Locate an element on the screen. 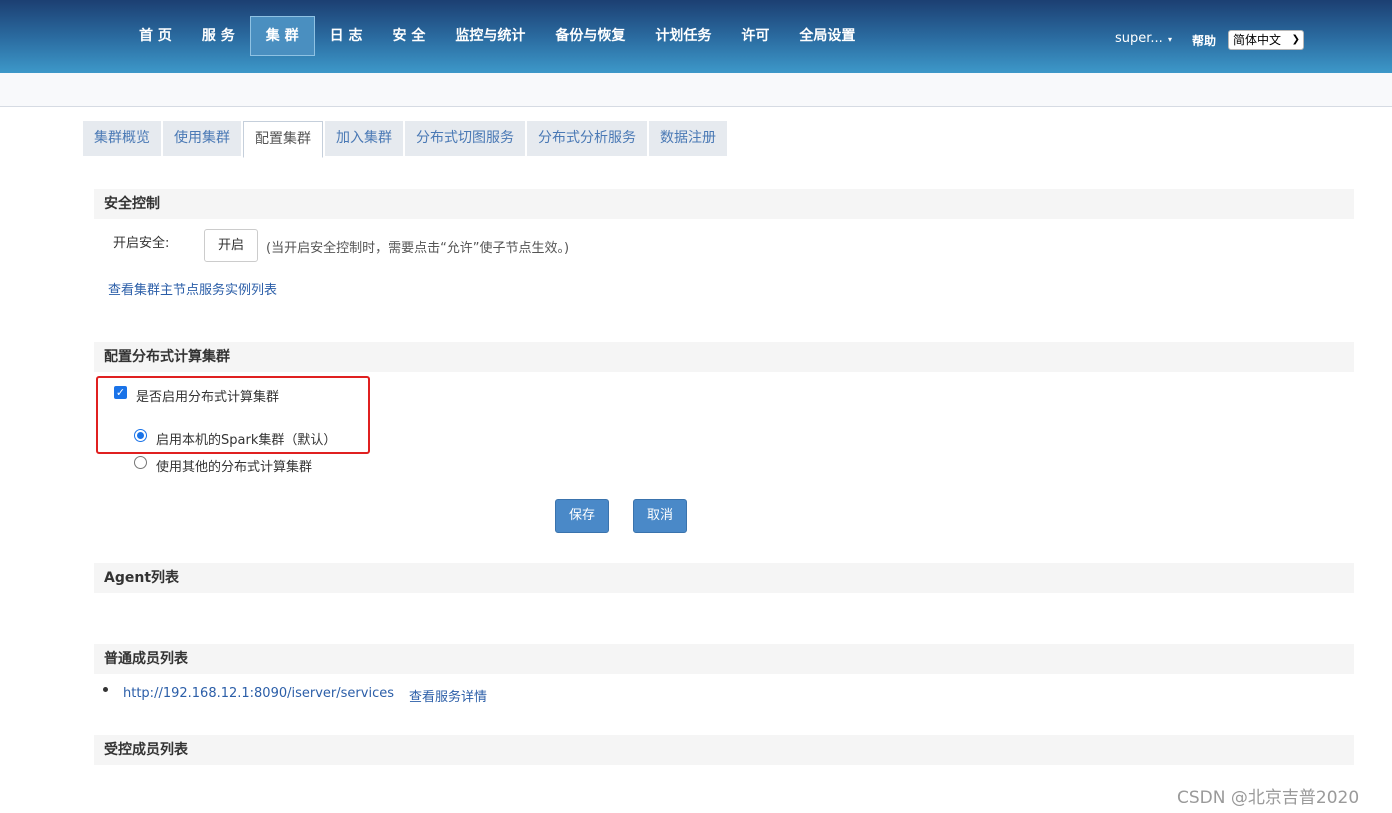  watermark: CSDN @北京吉普2020 is located at coordinates (1268, 798).